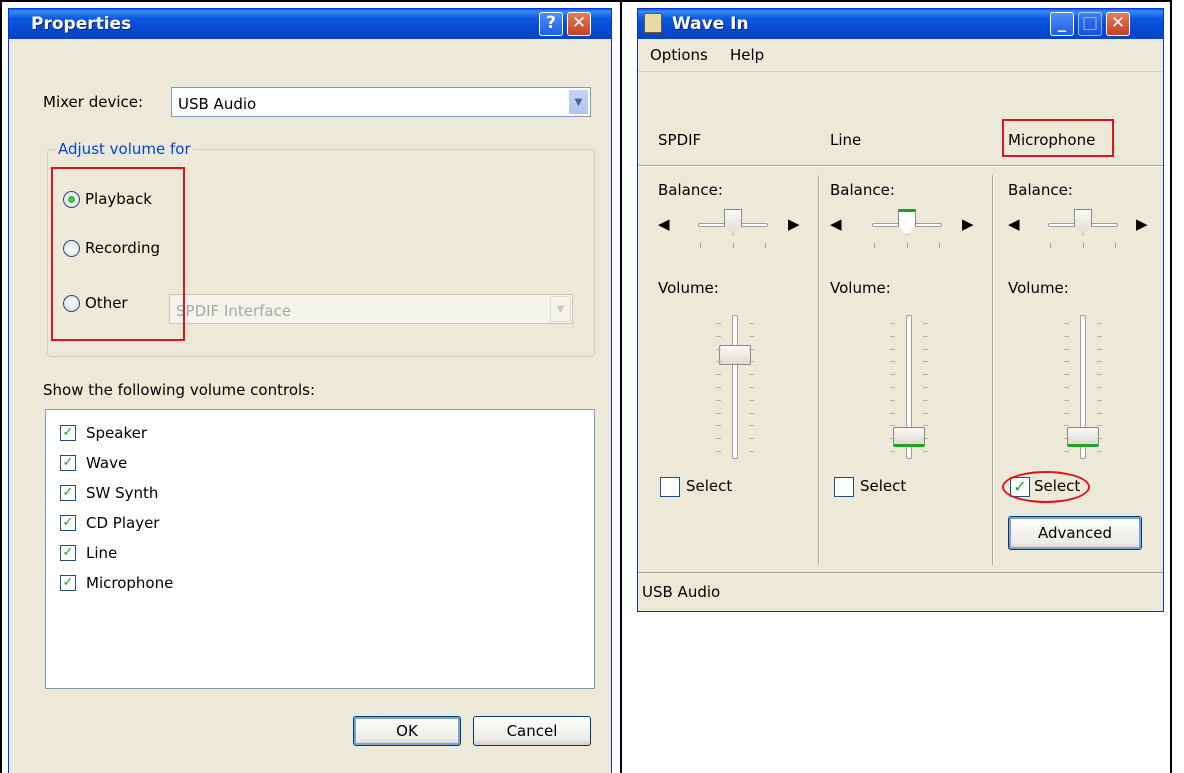 The height and width of the screenshot is (773, 1184). Describe the element at coordinates (735, 387) in the screenshot. I see `volume-track` at that location.